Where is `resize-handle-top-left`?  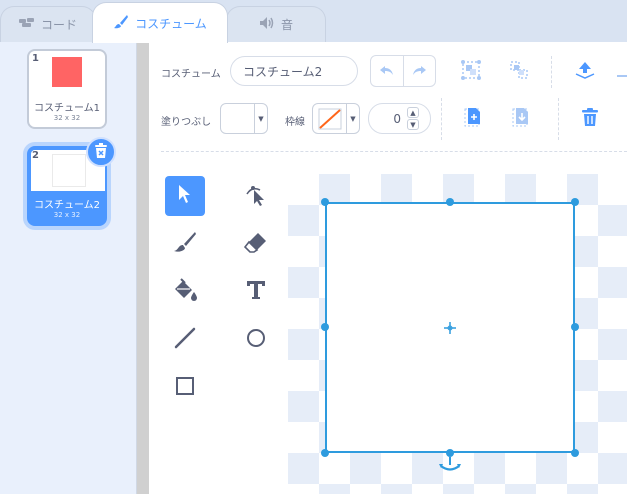 resize-handle-top-left is located at coordinates (325, 202).